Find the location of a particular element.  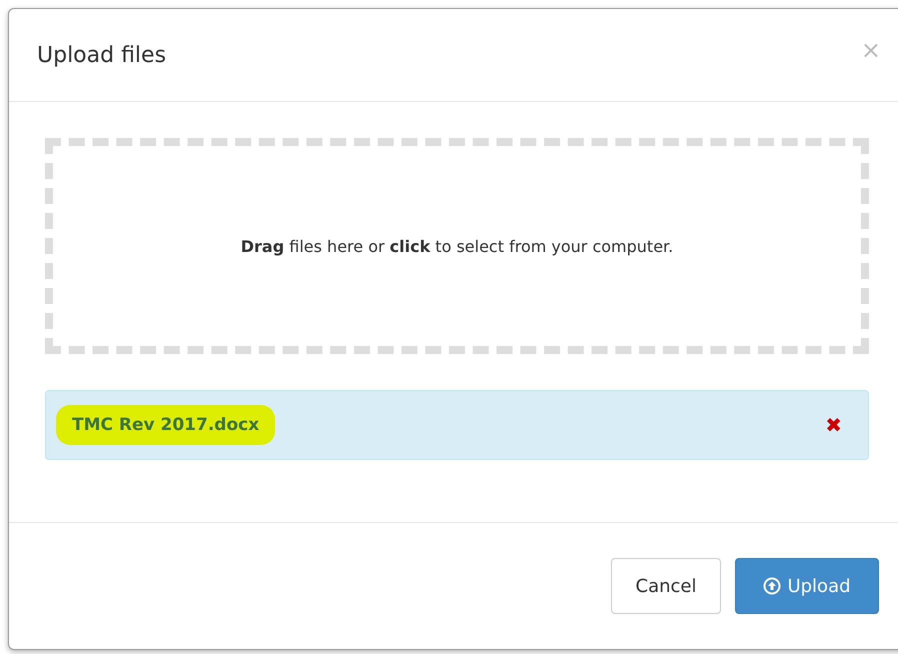

upload-button: Upload is located at coordinates (807, 586).